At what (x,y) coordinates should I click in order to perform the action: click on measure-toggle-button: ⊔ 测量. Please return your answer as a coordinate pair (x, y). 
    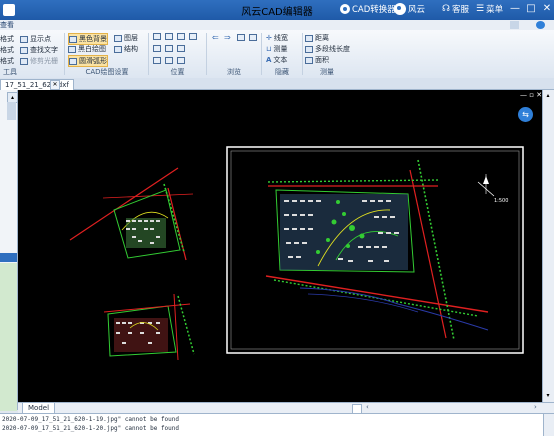
    Looking at the image, I should click on (276, 49).